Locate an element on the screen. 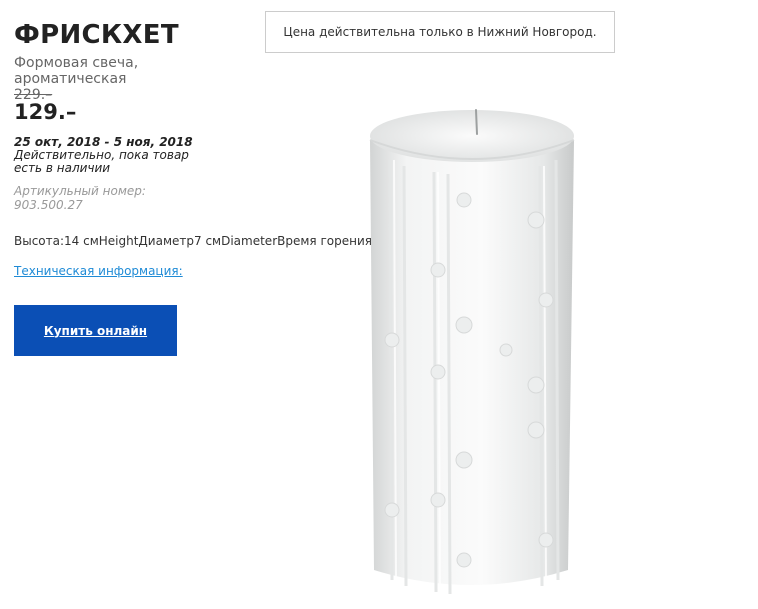 This screenshot has width=758, height=609. validity-note: Действительно, пока товар есть в наличии is located at coordinates (101, 161).